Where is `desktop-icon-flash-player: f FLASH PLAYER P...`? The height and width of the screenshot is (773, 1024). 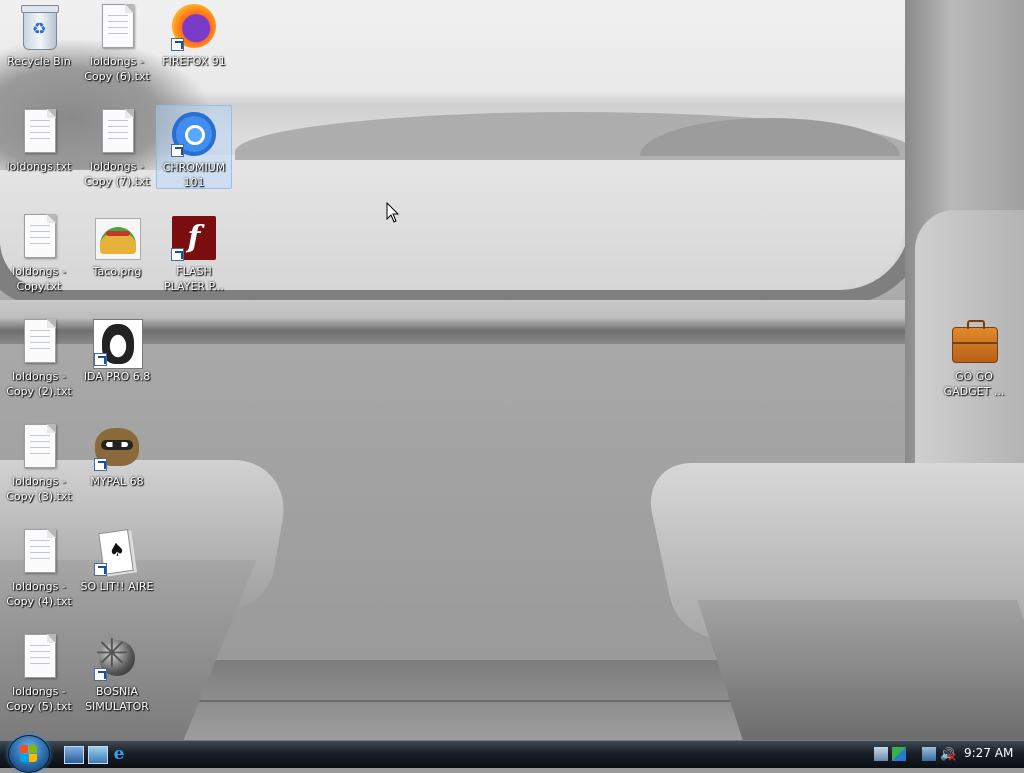
desktop-icon-flash-player: f FLASH PLAYER P... is located at coordinates (194, 252).